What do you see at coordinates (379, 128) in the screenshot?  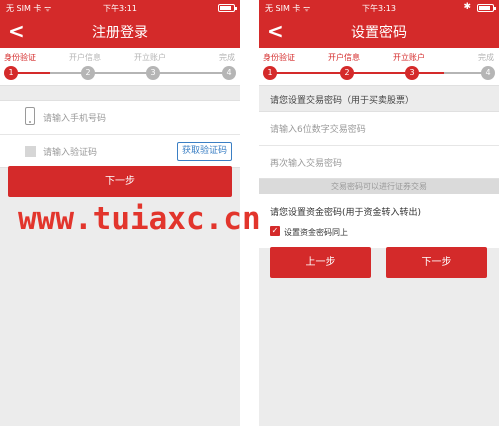 I see `trade-pwd-row: 请输入6位数字交易密码` at bounding box center [379, 128].